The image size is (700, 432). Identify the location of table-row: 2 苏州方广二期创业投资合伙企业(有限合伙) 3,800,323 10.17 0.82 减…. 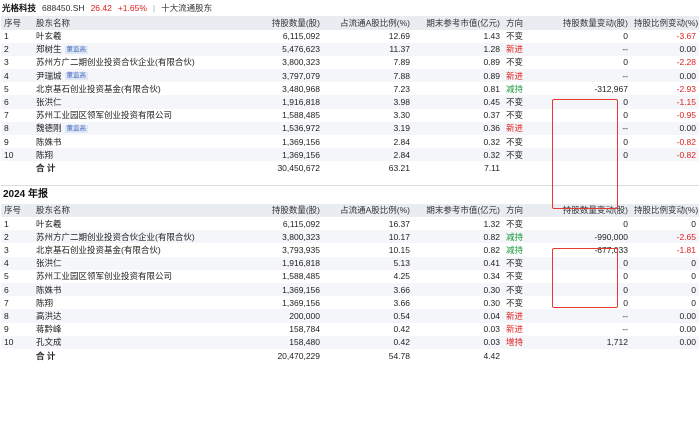
(350, 237).